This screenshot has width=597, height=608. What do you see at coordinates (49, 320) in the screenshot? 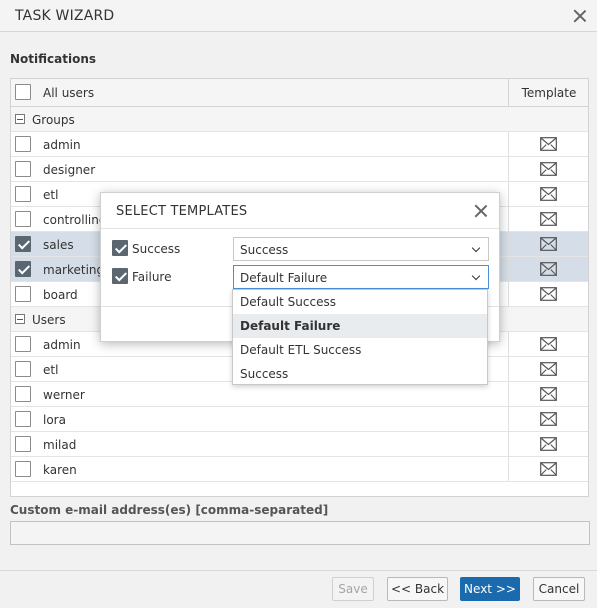
I see `section-header-label: Users` at bounding box center [49, 320].